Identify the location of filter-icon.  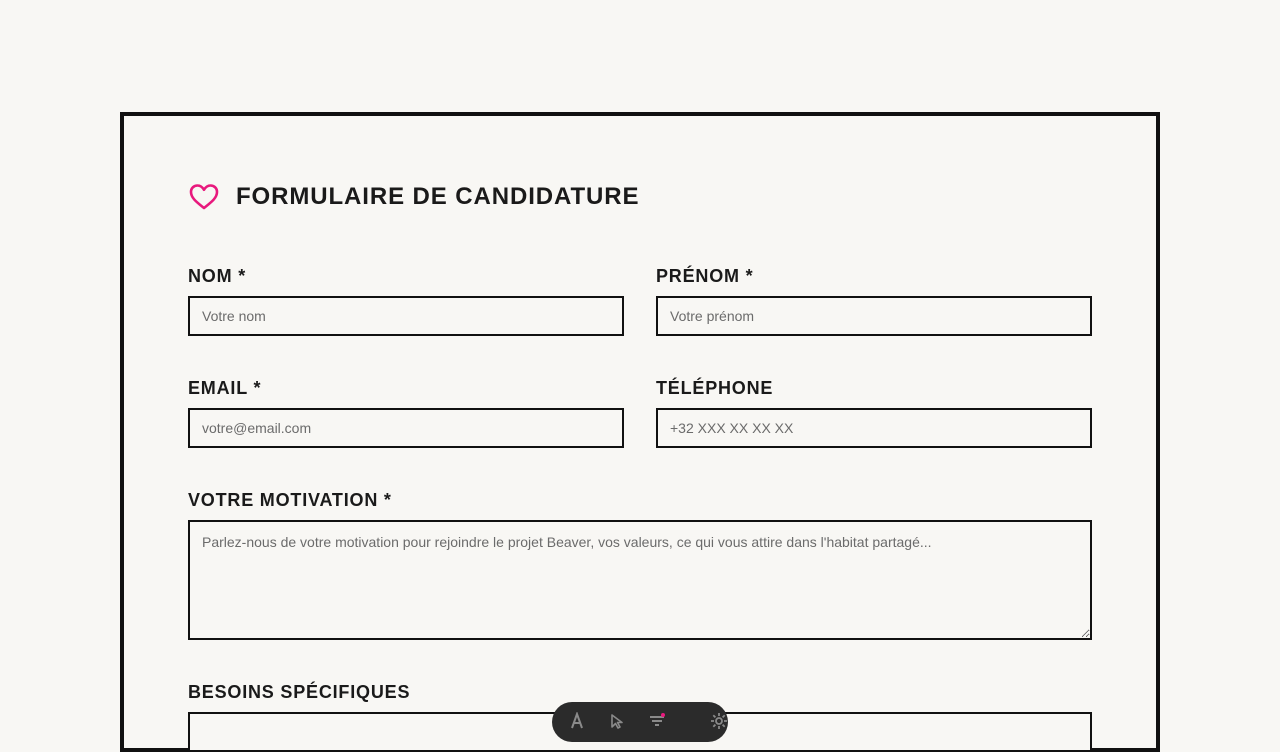
(657, 721).